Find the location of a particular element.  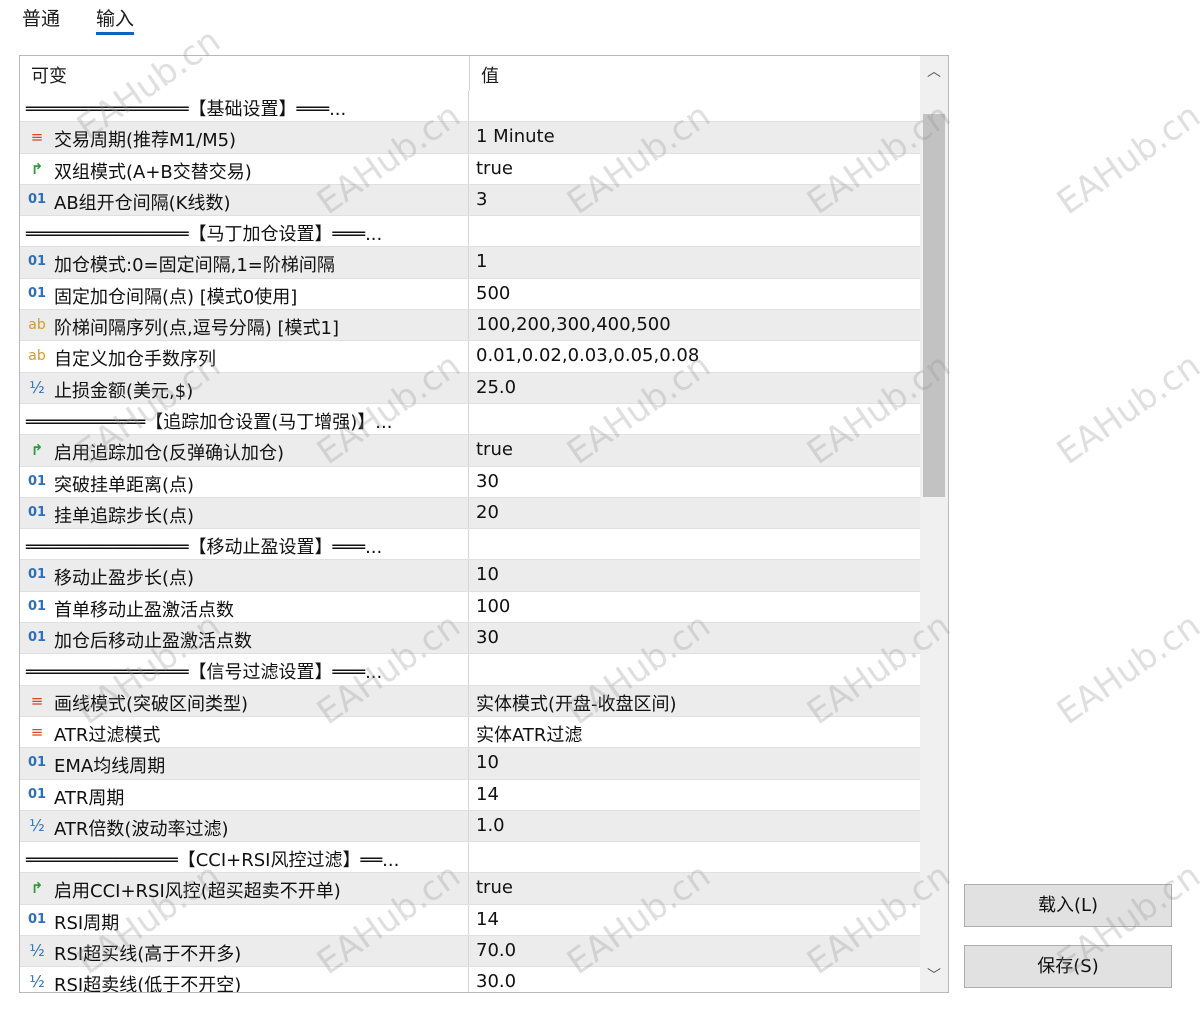

value-cell: true is located at coordinates (695, 450).